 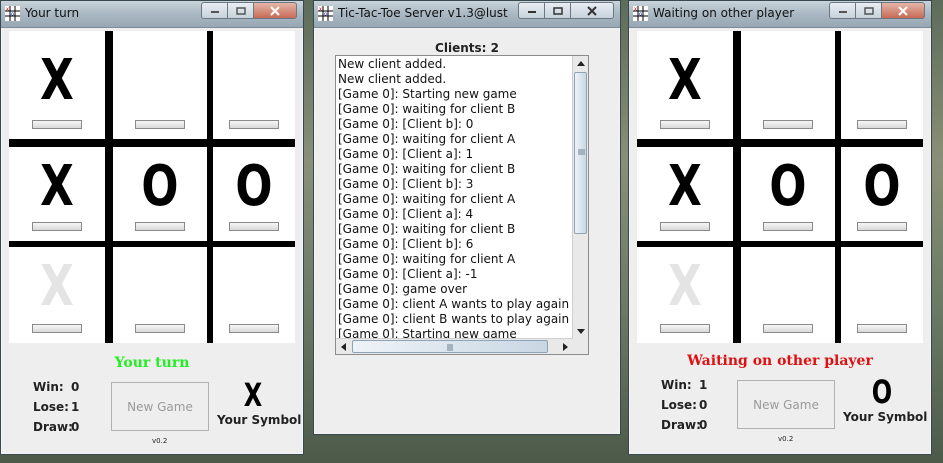 I want to click on title-bar: x o Your turn, so click(x=152, y=14).